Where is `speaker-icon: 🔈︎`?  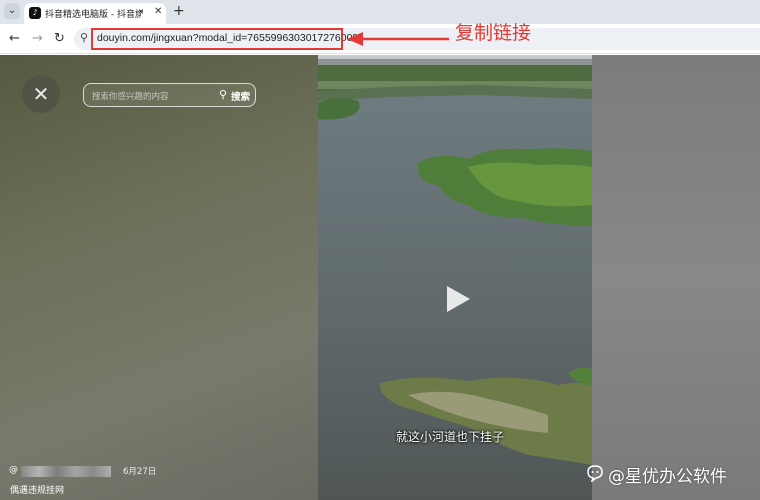
speaker-icon: 🔈︎ is located at coordinates (142, 12).